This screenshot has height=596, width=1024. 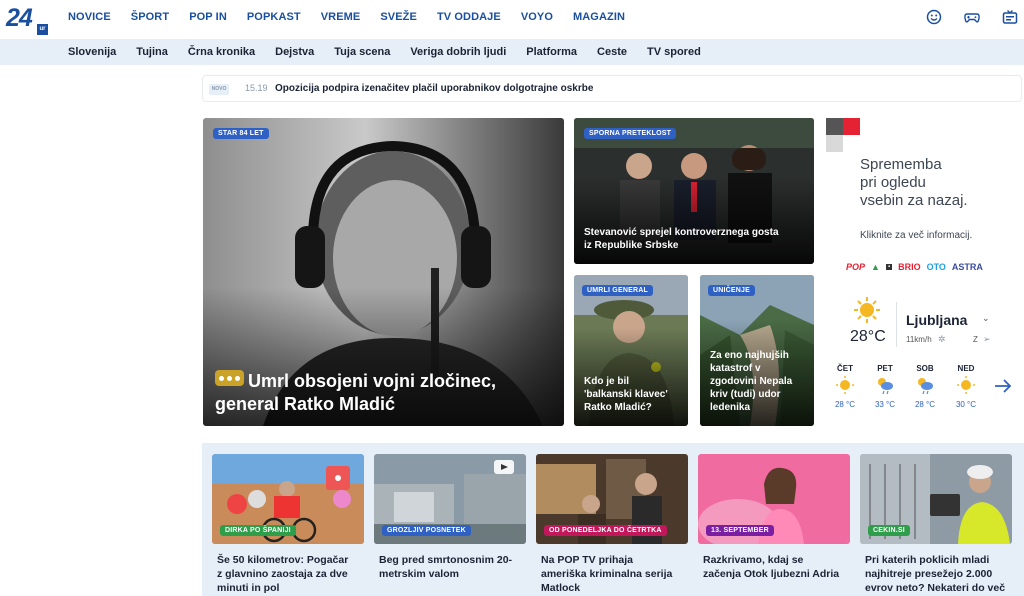 I want to click on bottom4-title-line1: Razkrivamo, kdaj se, so click(x=753, y=560).